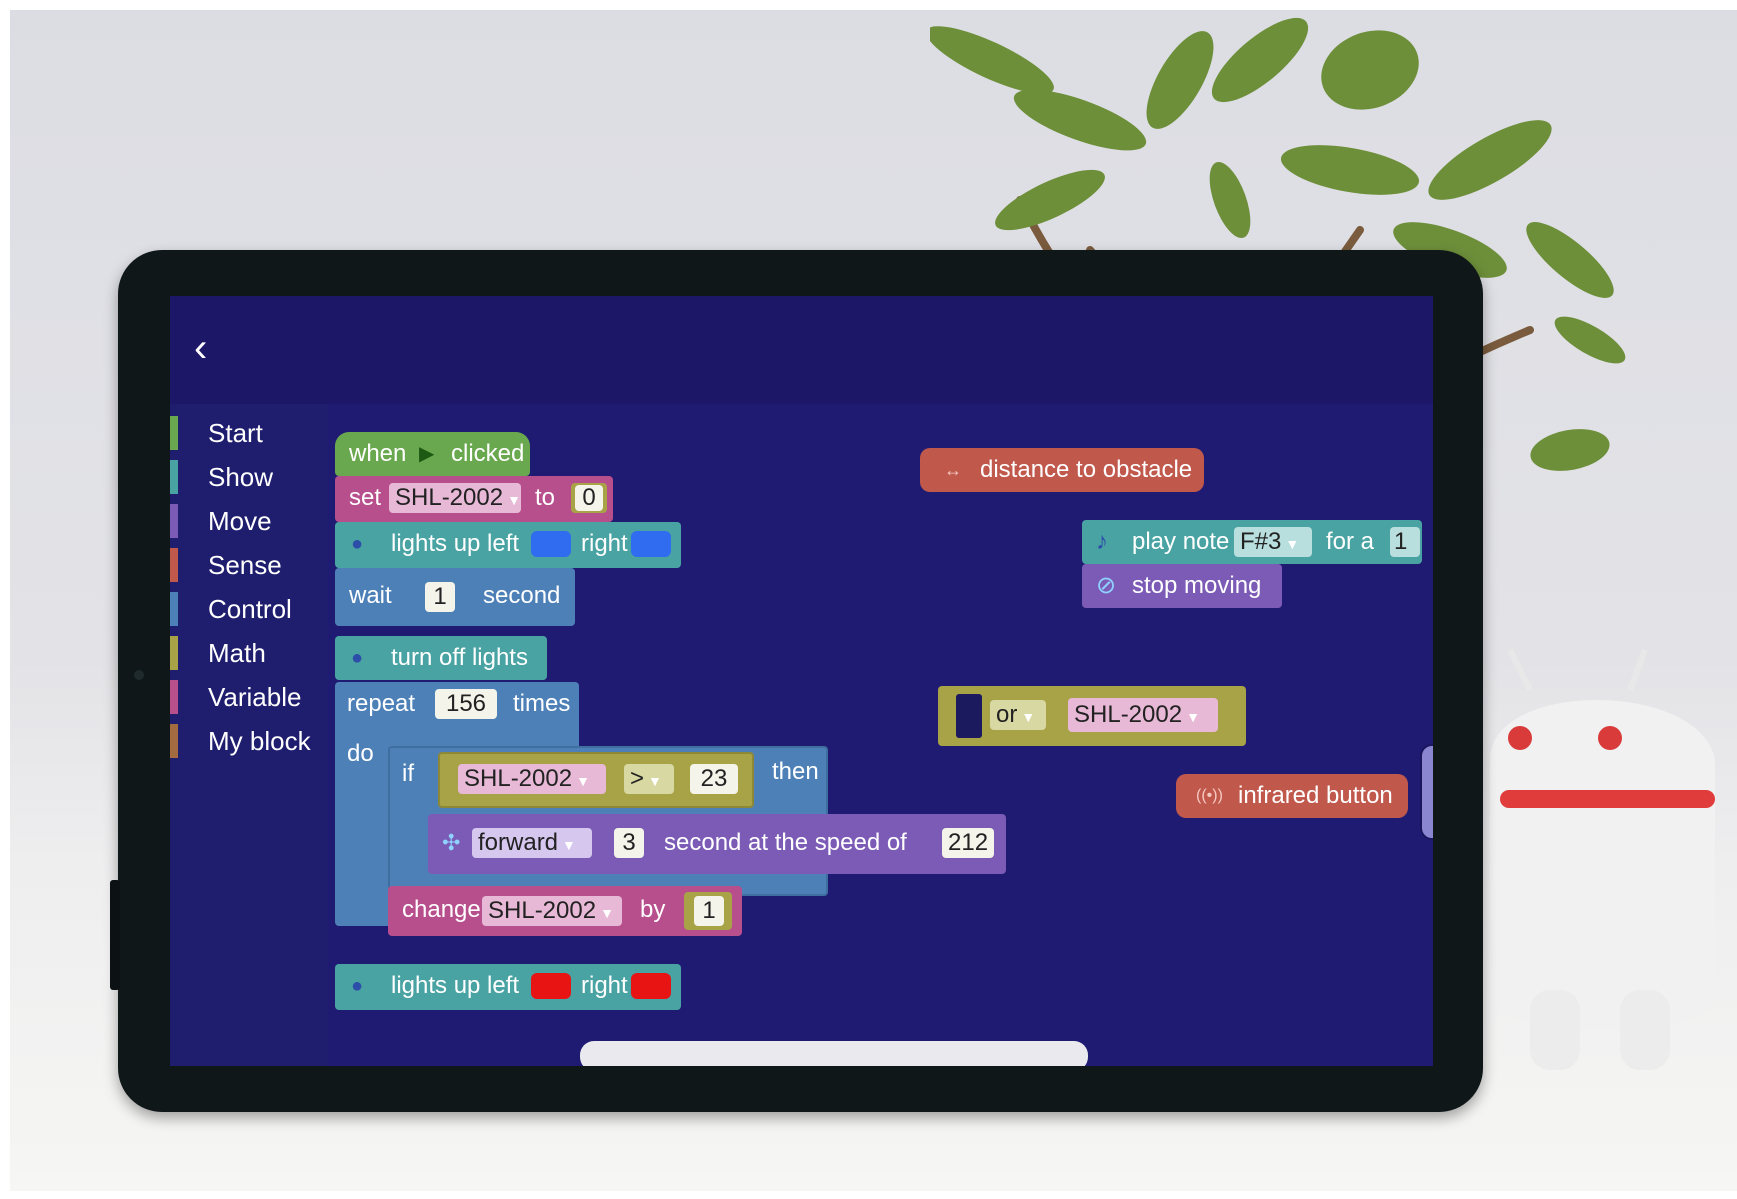  I want to click on compare-variable-dropdown: SHL-2002 ▼, so click(532, 779).